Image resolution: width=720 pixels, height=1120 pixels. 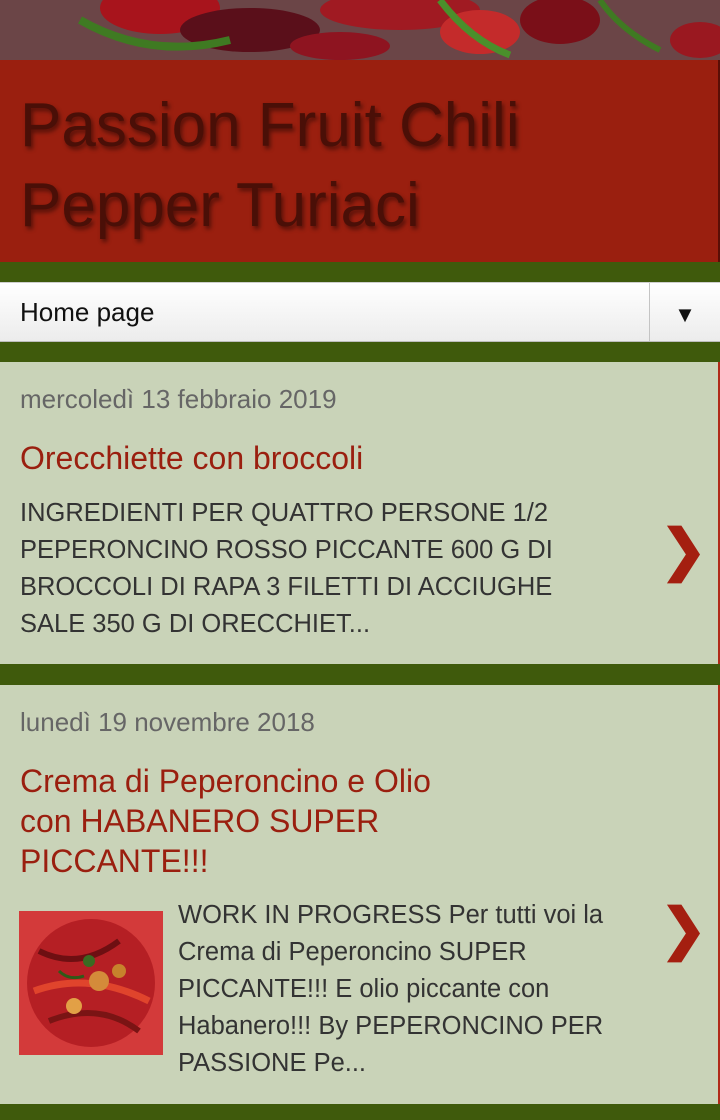 What do you see at coordinates (360, 166) in the screenshot?
I see `site-title: Passion Fruit Chili Pepper Turiaci` at bounding box center [360, 166].